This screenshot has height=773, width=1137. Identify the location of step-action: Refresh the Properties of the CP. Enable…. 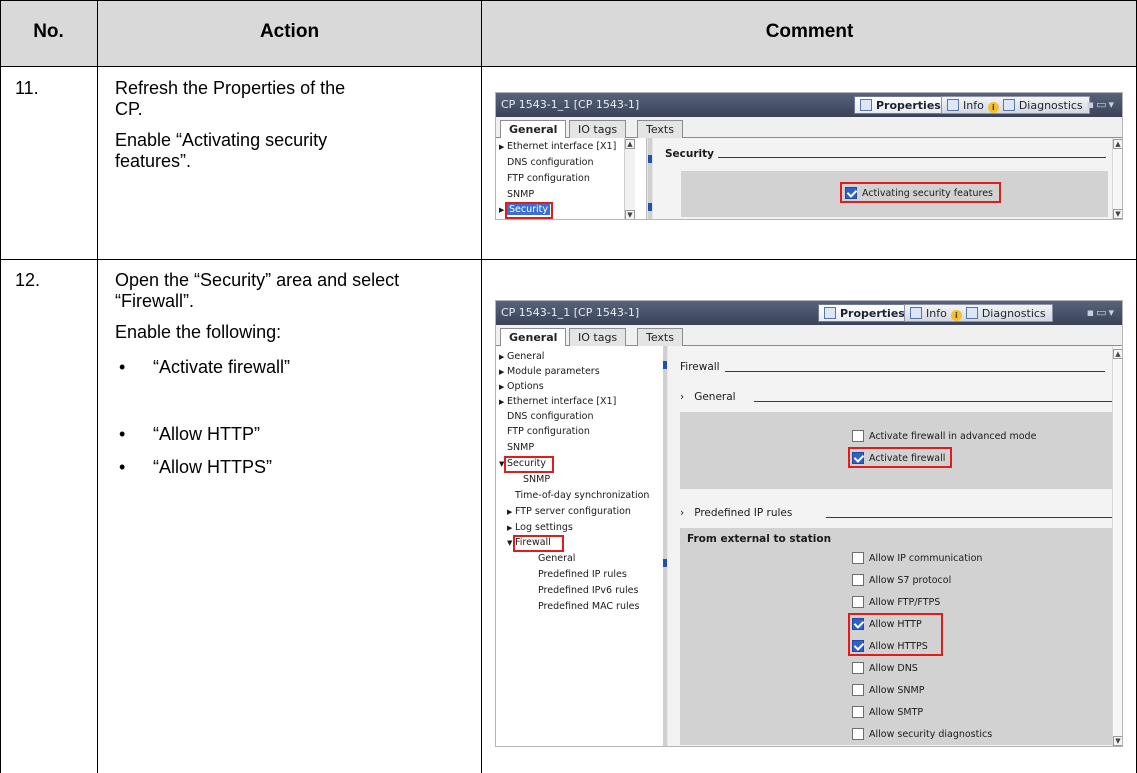
(290, 130).